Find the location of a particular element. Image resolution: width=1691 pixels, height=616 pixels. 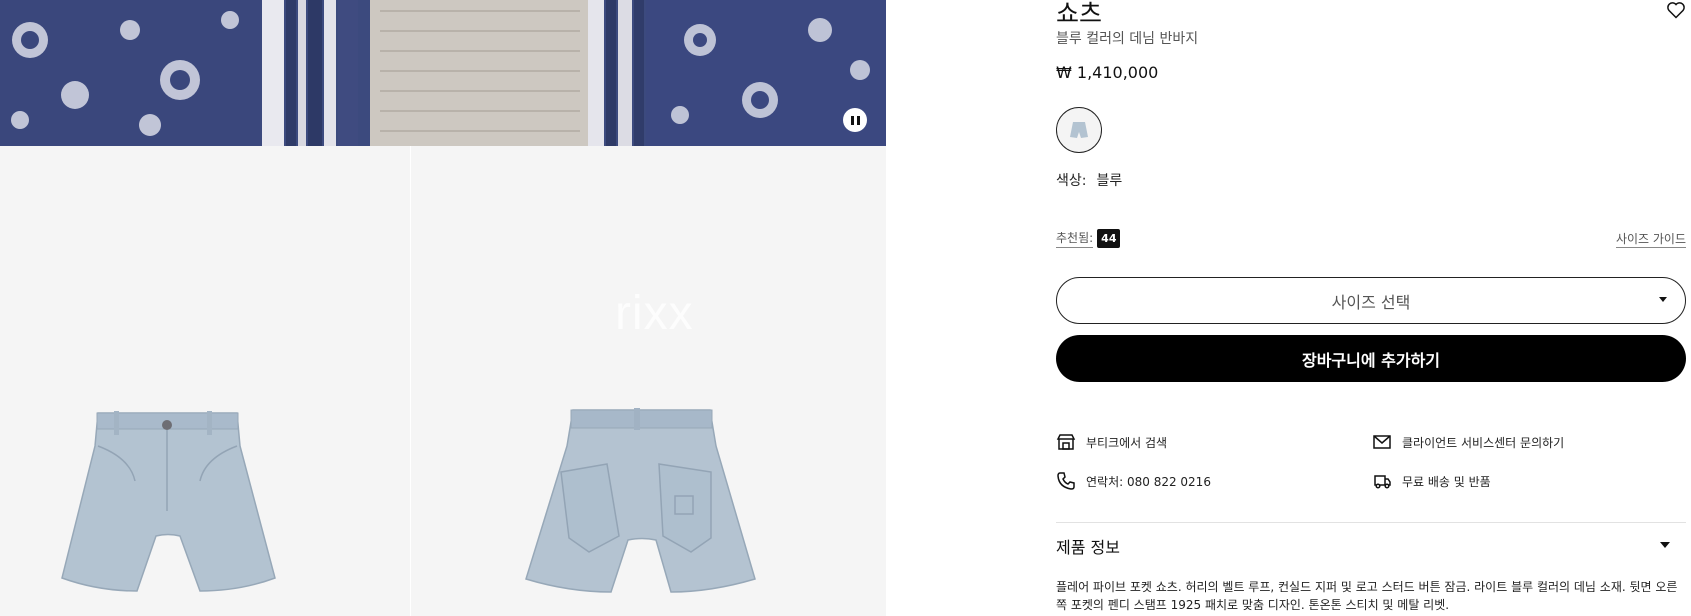

phone-contact-link: 연락처: 080 822 0216 is located at coordinates (1133, 481).